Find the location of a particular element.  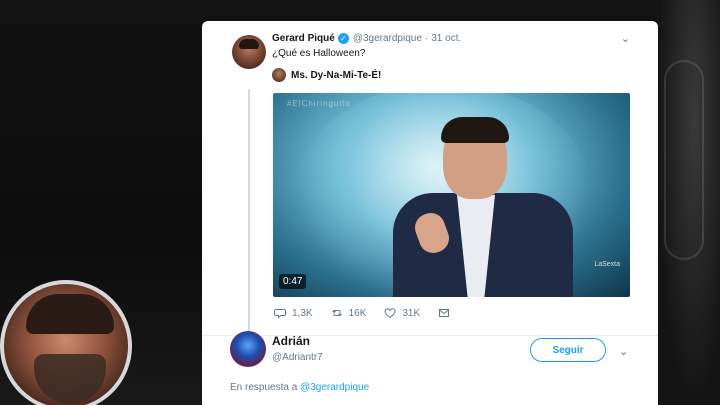

presenter-hair is located at coordinates (475, 130).